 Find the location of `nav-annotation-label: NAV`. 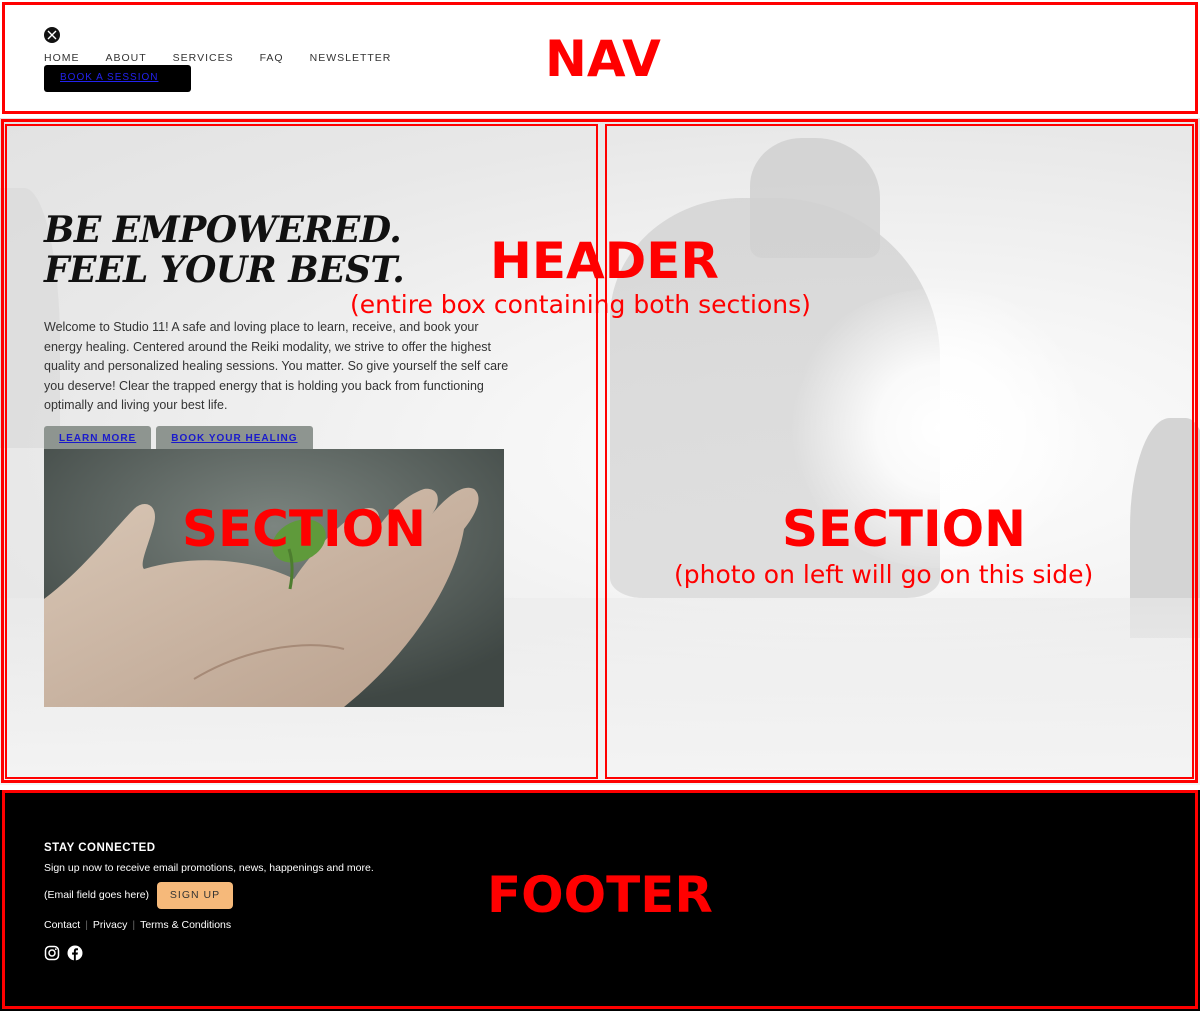

nav-annotation-label: NAV is located at coordinates (603, 59).